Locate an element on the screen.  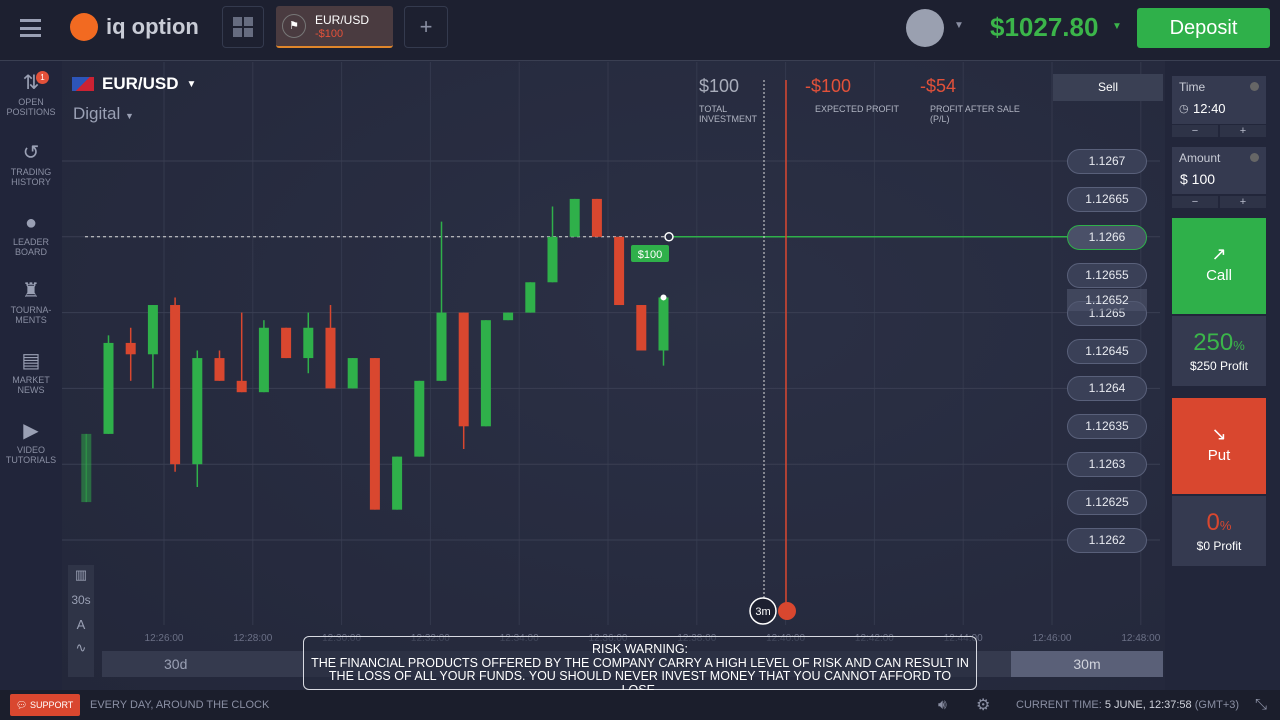
chart-tools: ▥ 30s A ∿ is located at coordinates (81, 621).